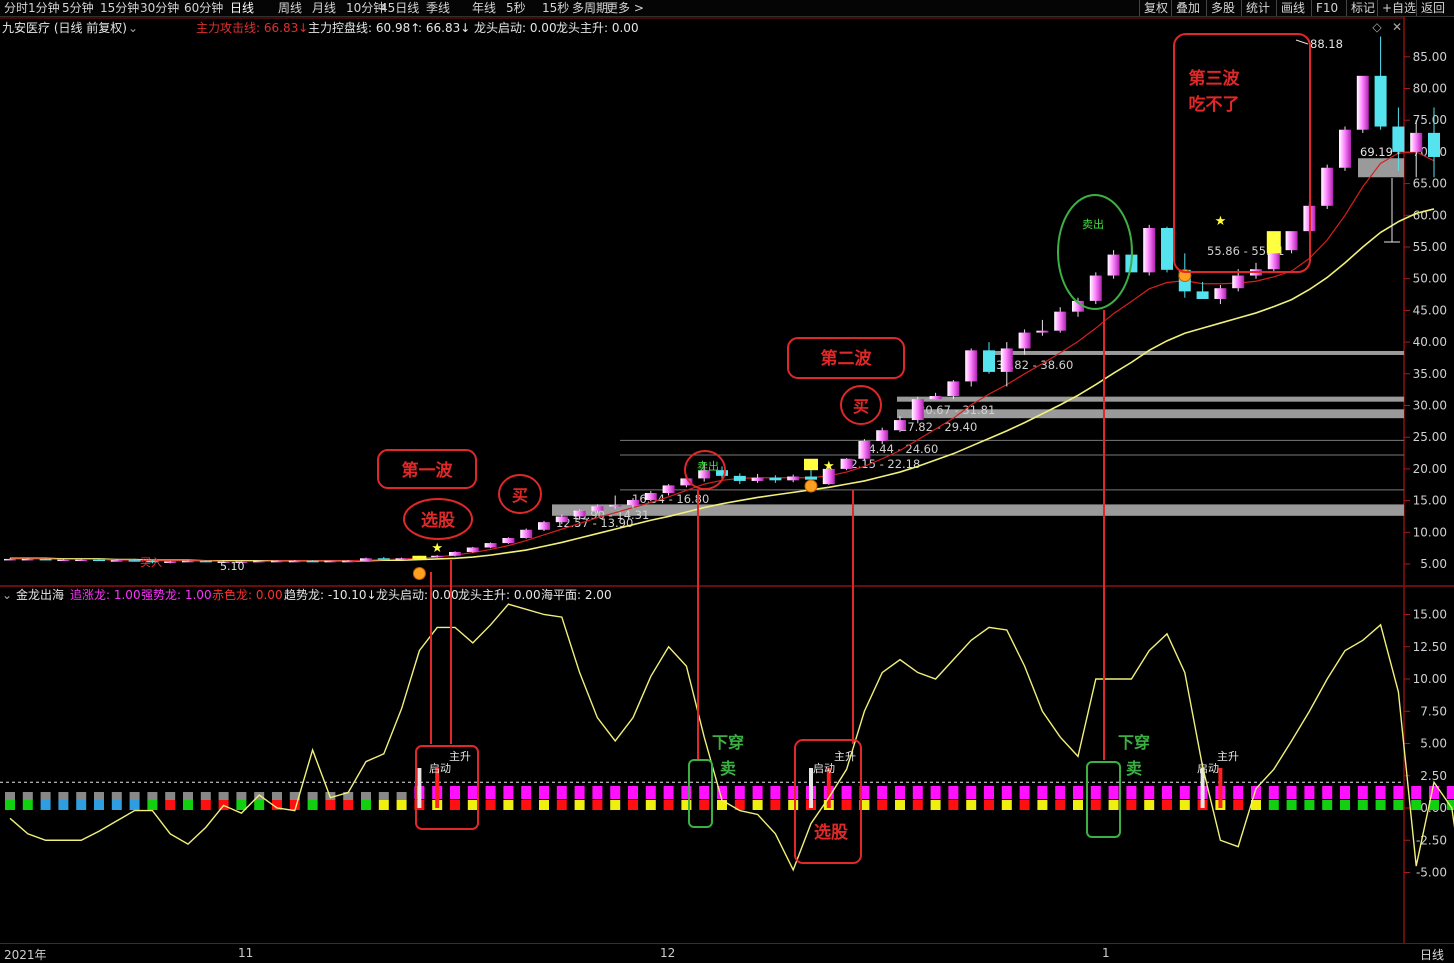 Image resolution: width=1454 pixels, height=963 pixels. Describe the element at coordinates (1398, 8) in the screenshot. I see `toolbar-button-7: +自选` at that location.